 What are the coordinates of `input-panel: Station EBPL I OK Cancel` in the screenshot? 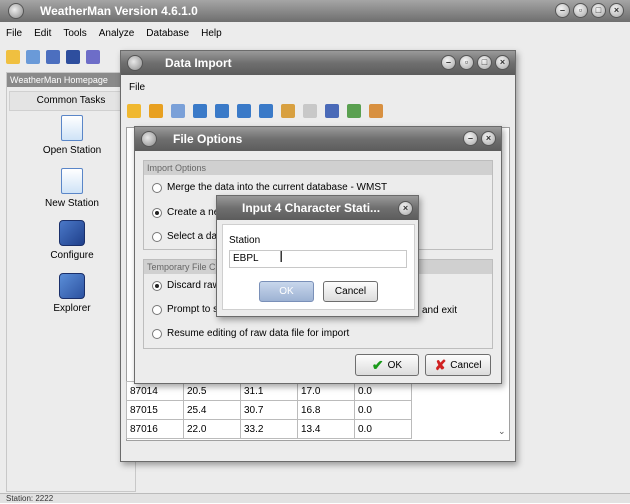 It's located at (318, 267).